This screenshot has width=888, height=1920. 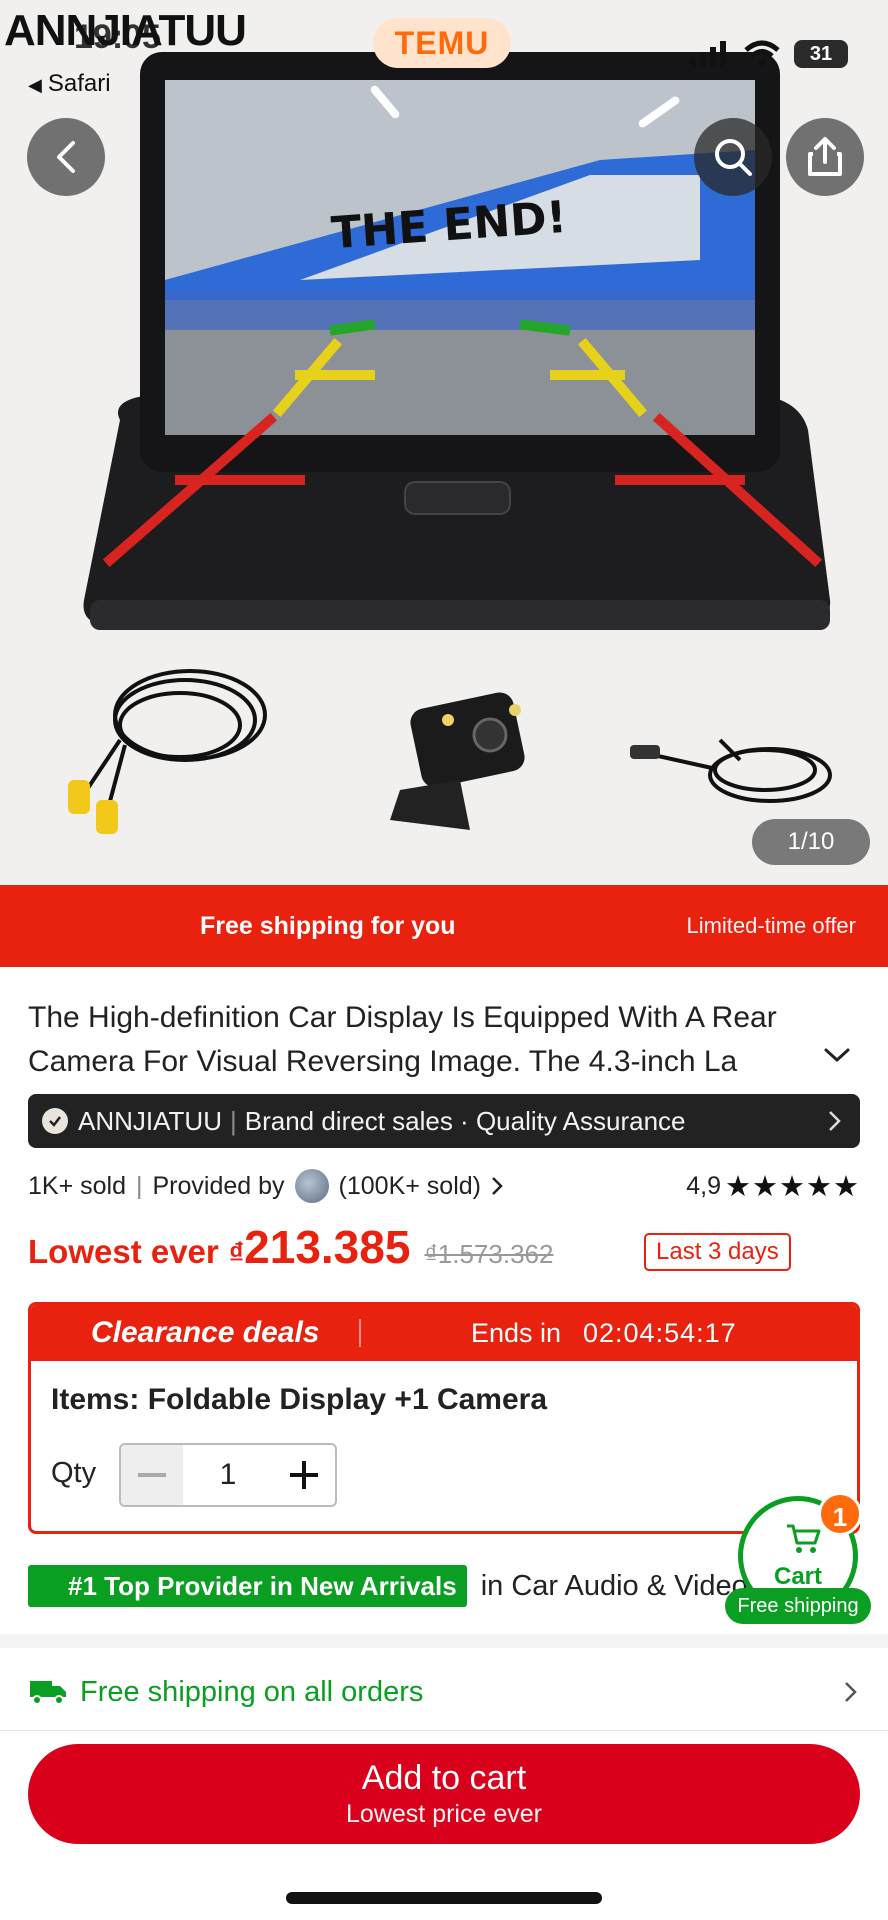 What do you see at coordinates (840, 1514) in the screenshot?
I see `cart-count-badge: 1` at bounding box center [840, 1514].